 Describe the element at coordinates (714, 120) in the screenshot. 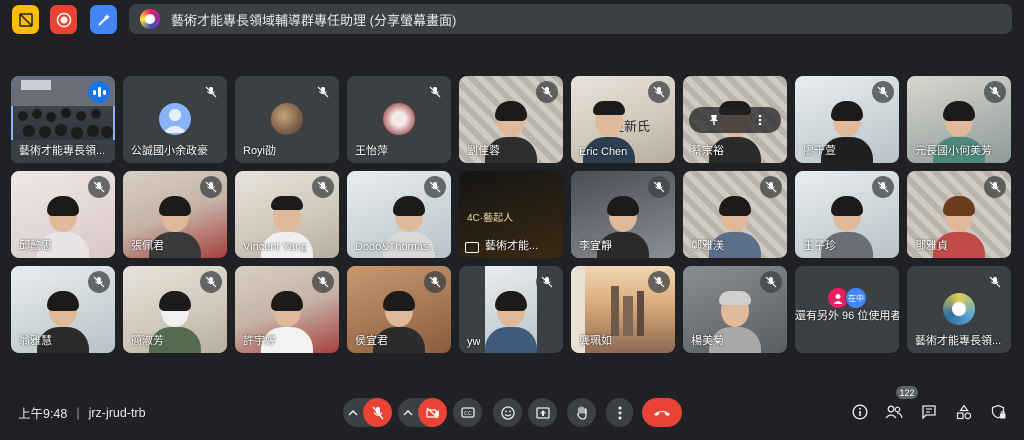

I see `pin-icon` at that location.